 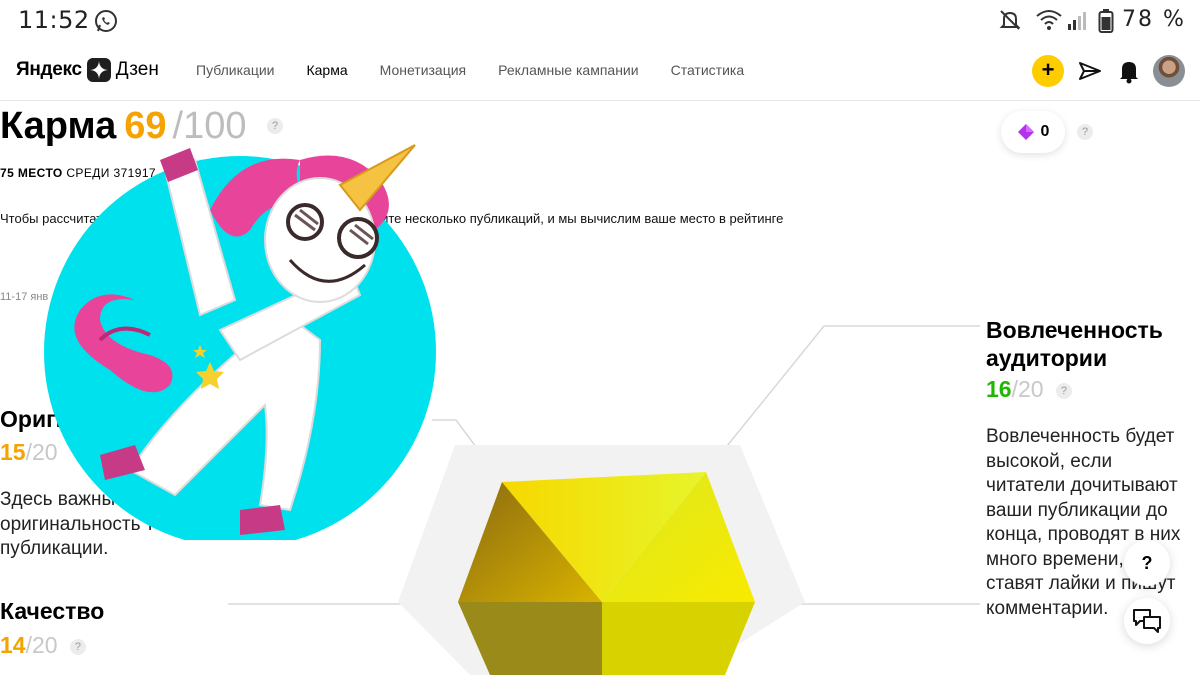 What do you see at coordinates (1010, 20) in the screenshot?
I see `mute-icon` at bounding box center [1010, 20].